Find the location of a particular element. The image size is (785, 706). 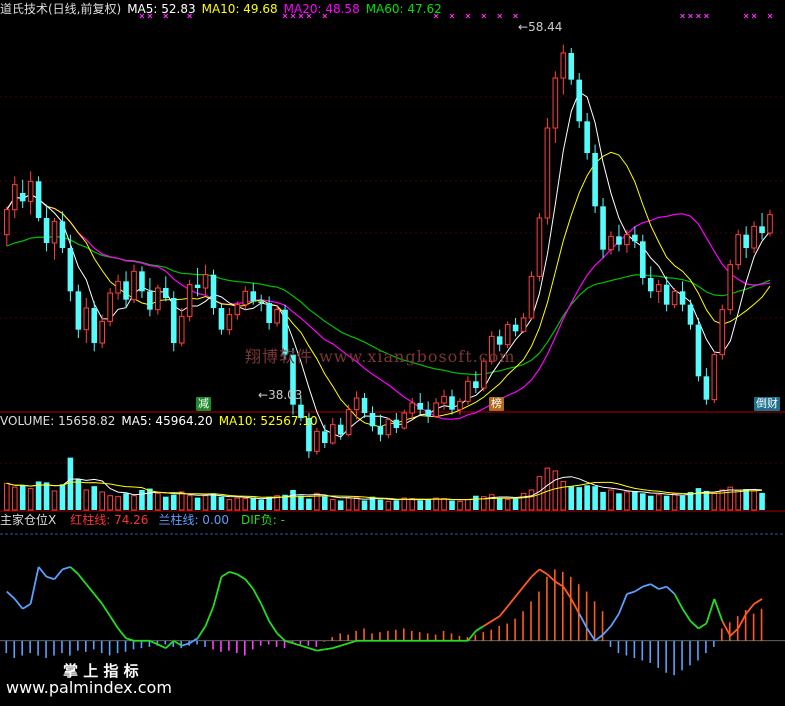

blue-bar-value: 兰柱线: 0.00 is located at coordinates (194, 520).